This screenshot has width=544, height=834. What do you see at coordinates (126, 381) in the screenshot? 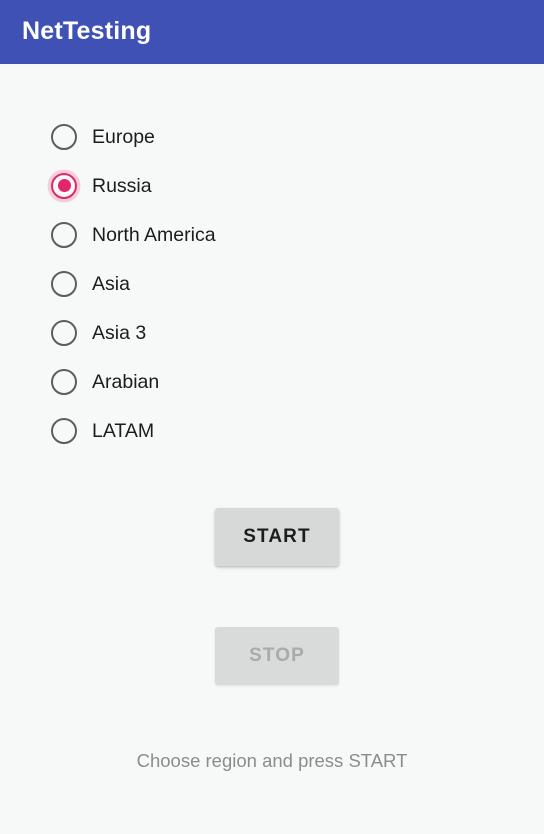
I see `radio-label: Arabian` at bounding box center [126, 381].